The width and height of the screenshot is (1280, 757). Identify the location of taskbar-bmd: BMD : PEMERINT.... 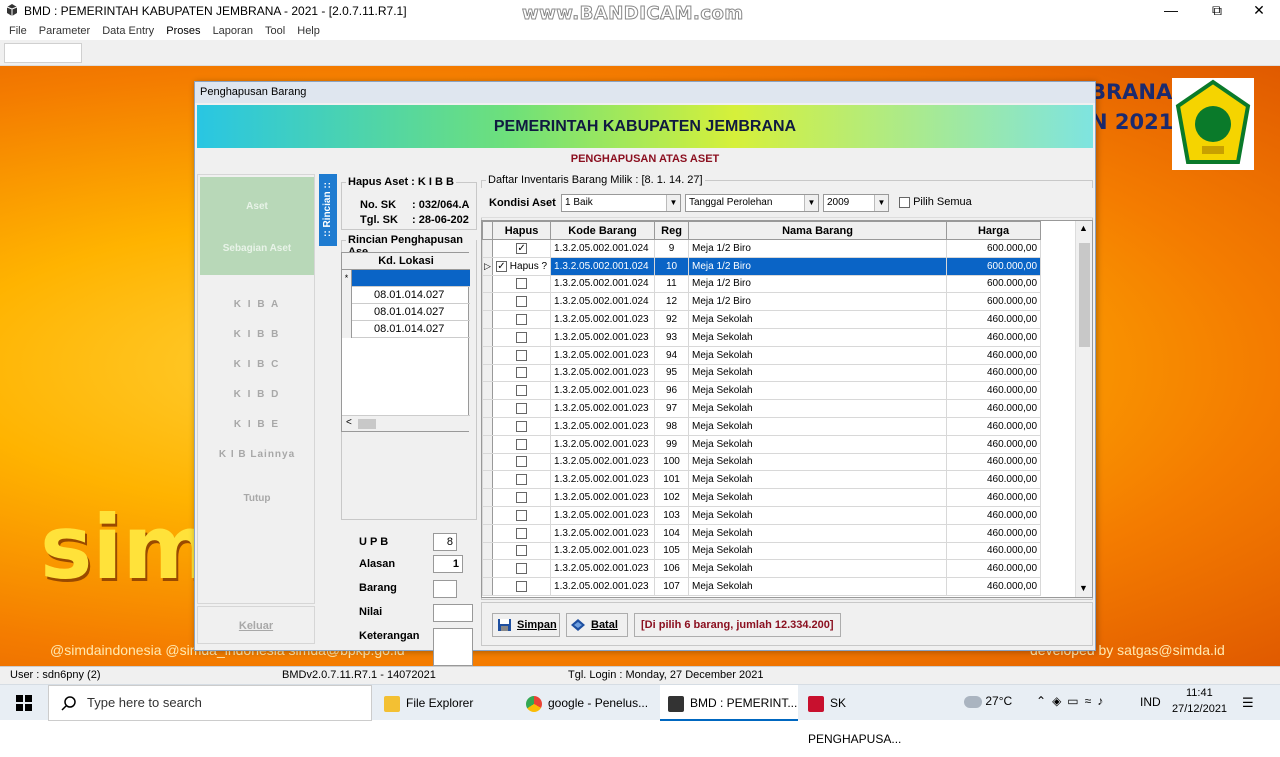
(729, 703).